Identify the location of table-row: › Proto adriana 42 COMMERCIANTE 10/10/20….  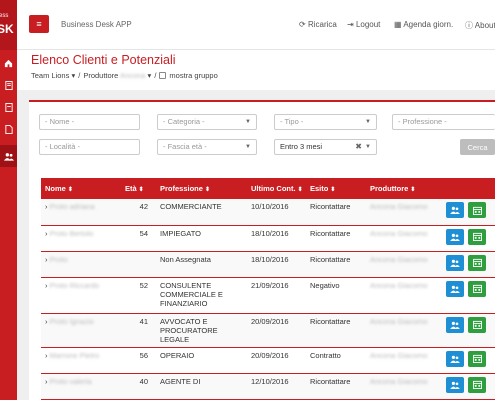
(268, 212).